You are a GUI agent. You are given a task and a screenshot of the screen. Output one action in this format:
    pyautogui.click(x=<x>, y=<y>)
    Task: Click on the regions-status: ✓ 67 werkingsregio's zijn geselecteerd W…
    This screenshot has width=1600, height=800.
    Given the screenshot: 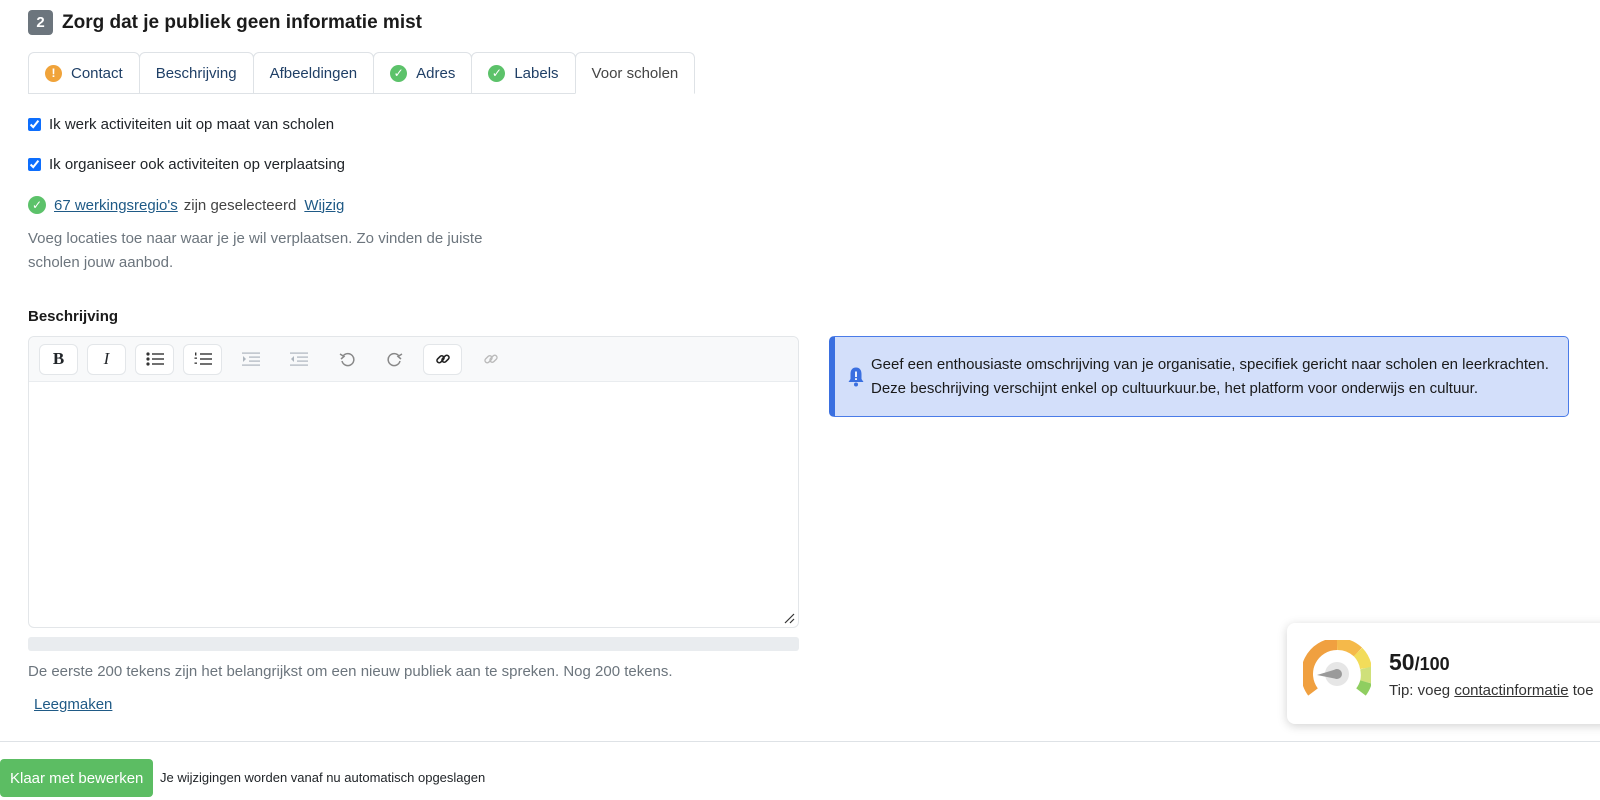 What is the action you would take?
    pyautogui.click(x=186, y=205)
    